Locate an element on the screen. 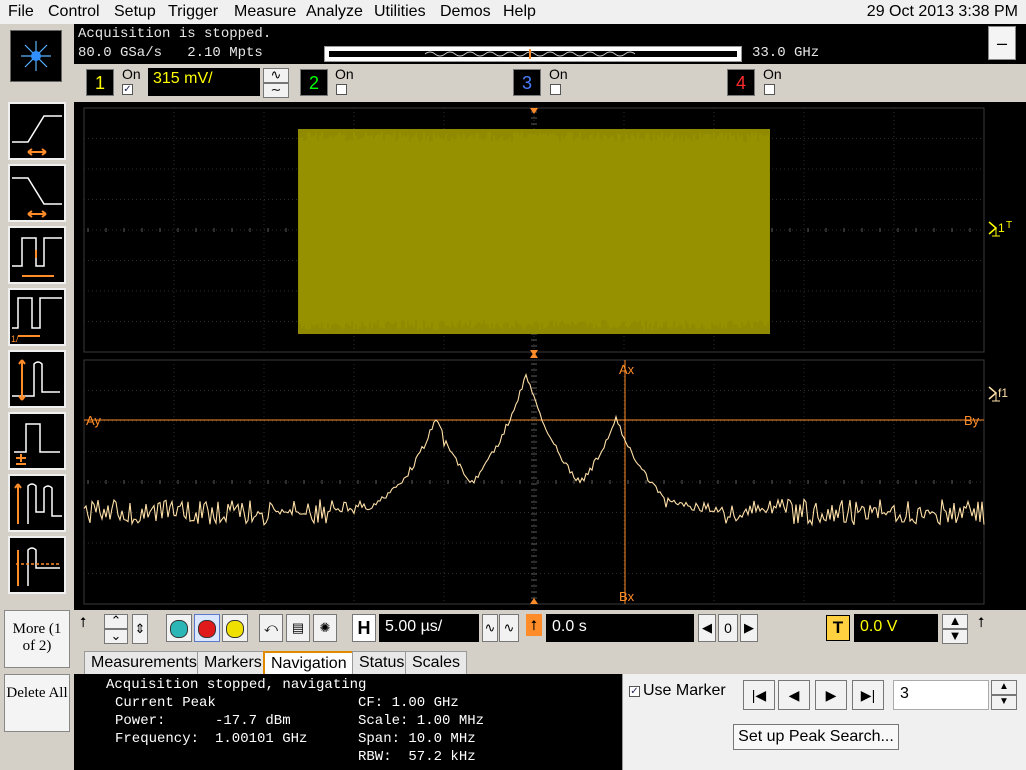 The image size is (1026, 770). peak-number-up-button: ▲ is located at coordinates (1004, 687).